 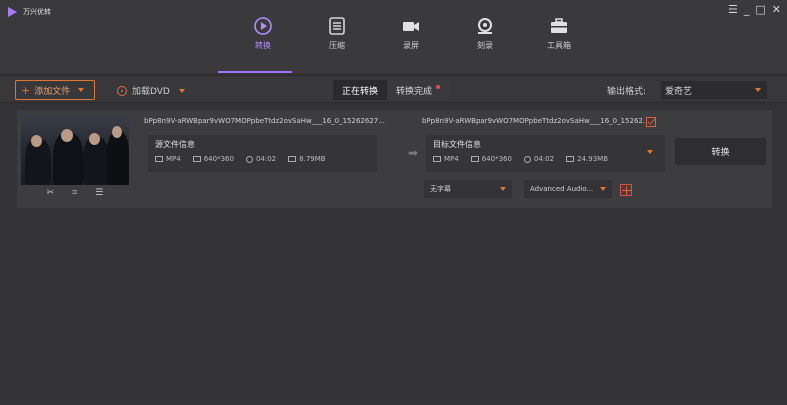 What do you see at coordinates (457, 144) in the screenshot?
I see `target-info-title: 目标文件信息` at bounding box center [457, 144].